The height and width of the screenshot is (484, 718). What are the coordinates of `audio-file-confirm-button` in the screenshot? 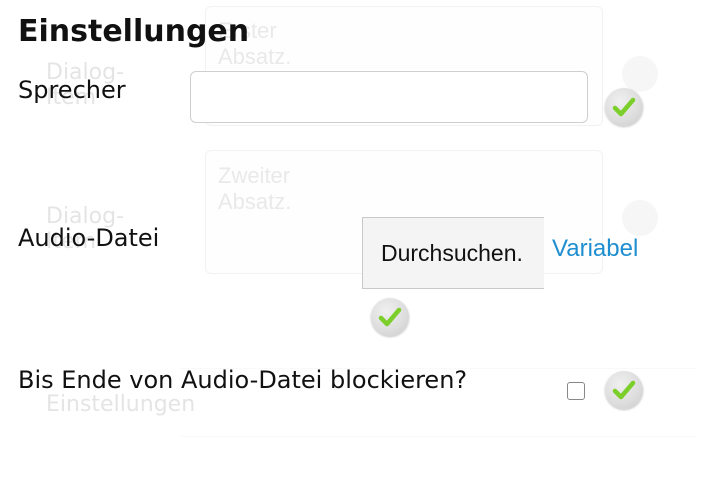 It's located at (390, 317).